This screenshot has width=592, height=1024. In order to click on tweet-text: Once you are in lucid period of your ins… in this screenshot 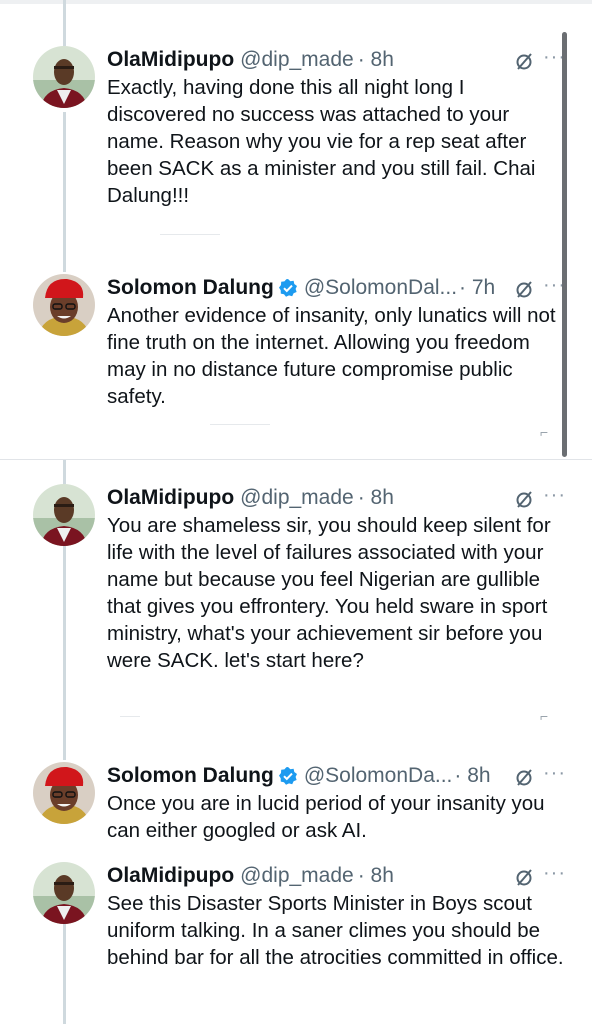, I will do `click(326, 817)`.